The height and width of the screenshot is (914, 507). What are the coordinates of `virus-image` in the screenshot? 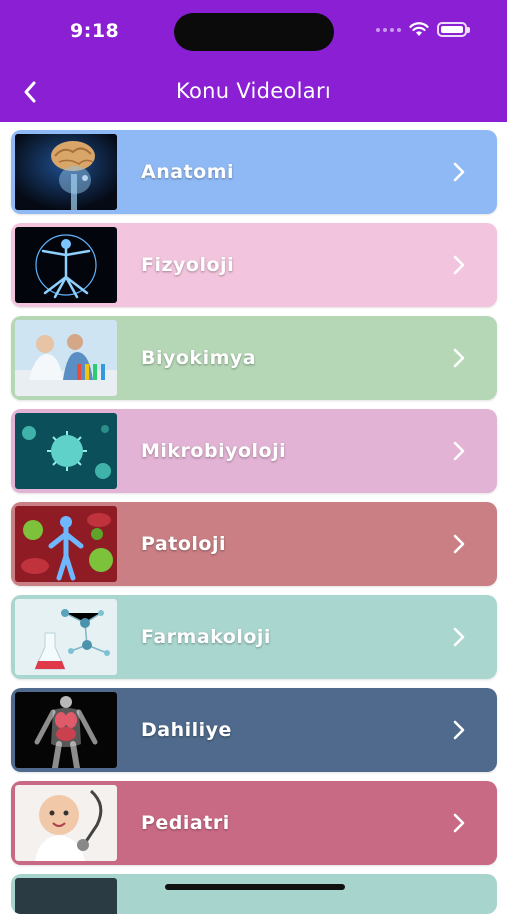 It's located at (66, 451).